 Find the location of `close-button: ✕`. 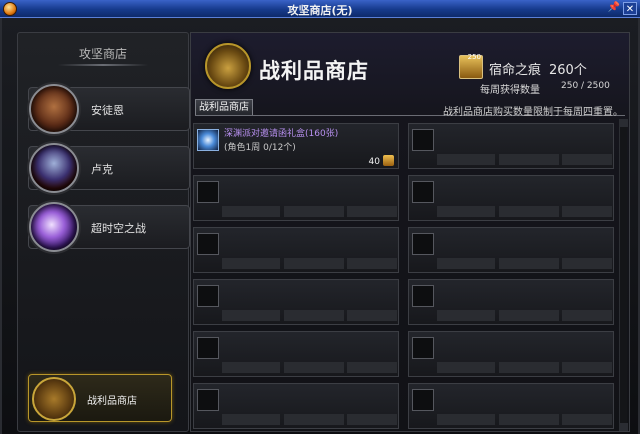

close-button: ✕ is located at coordinates (630, 8).